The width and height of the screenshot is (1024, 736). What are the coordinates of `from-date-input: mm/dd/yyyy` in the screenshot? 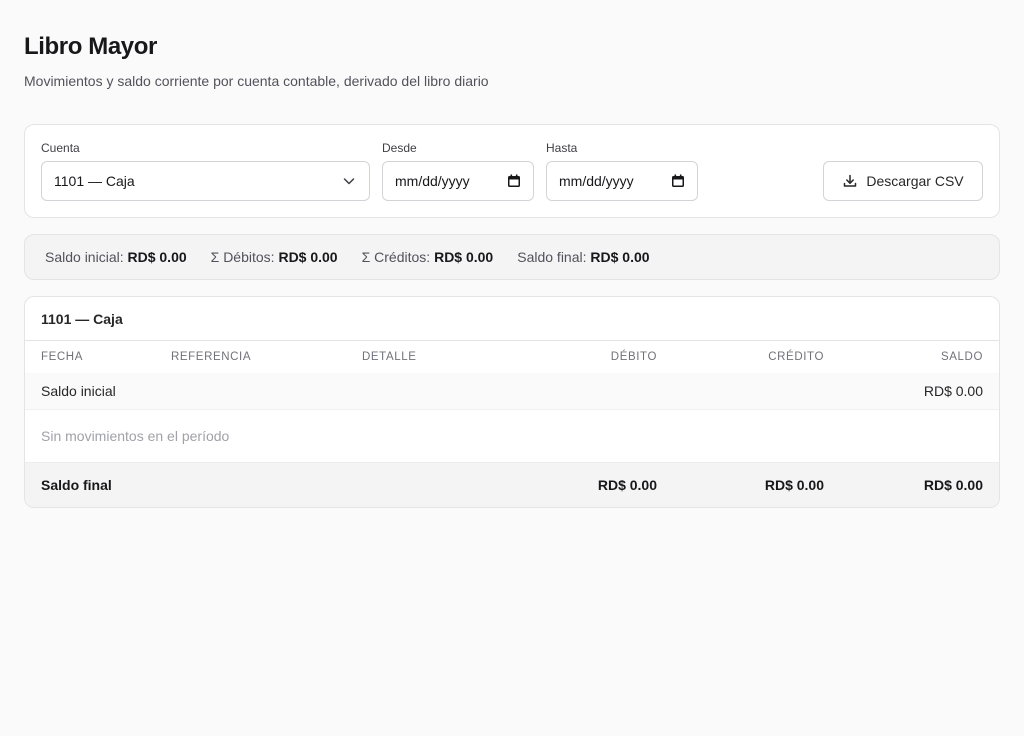 It's located at (458, 181).